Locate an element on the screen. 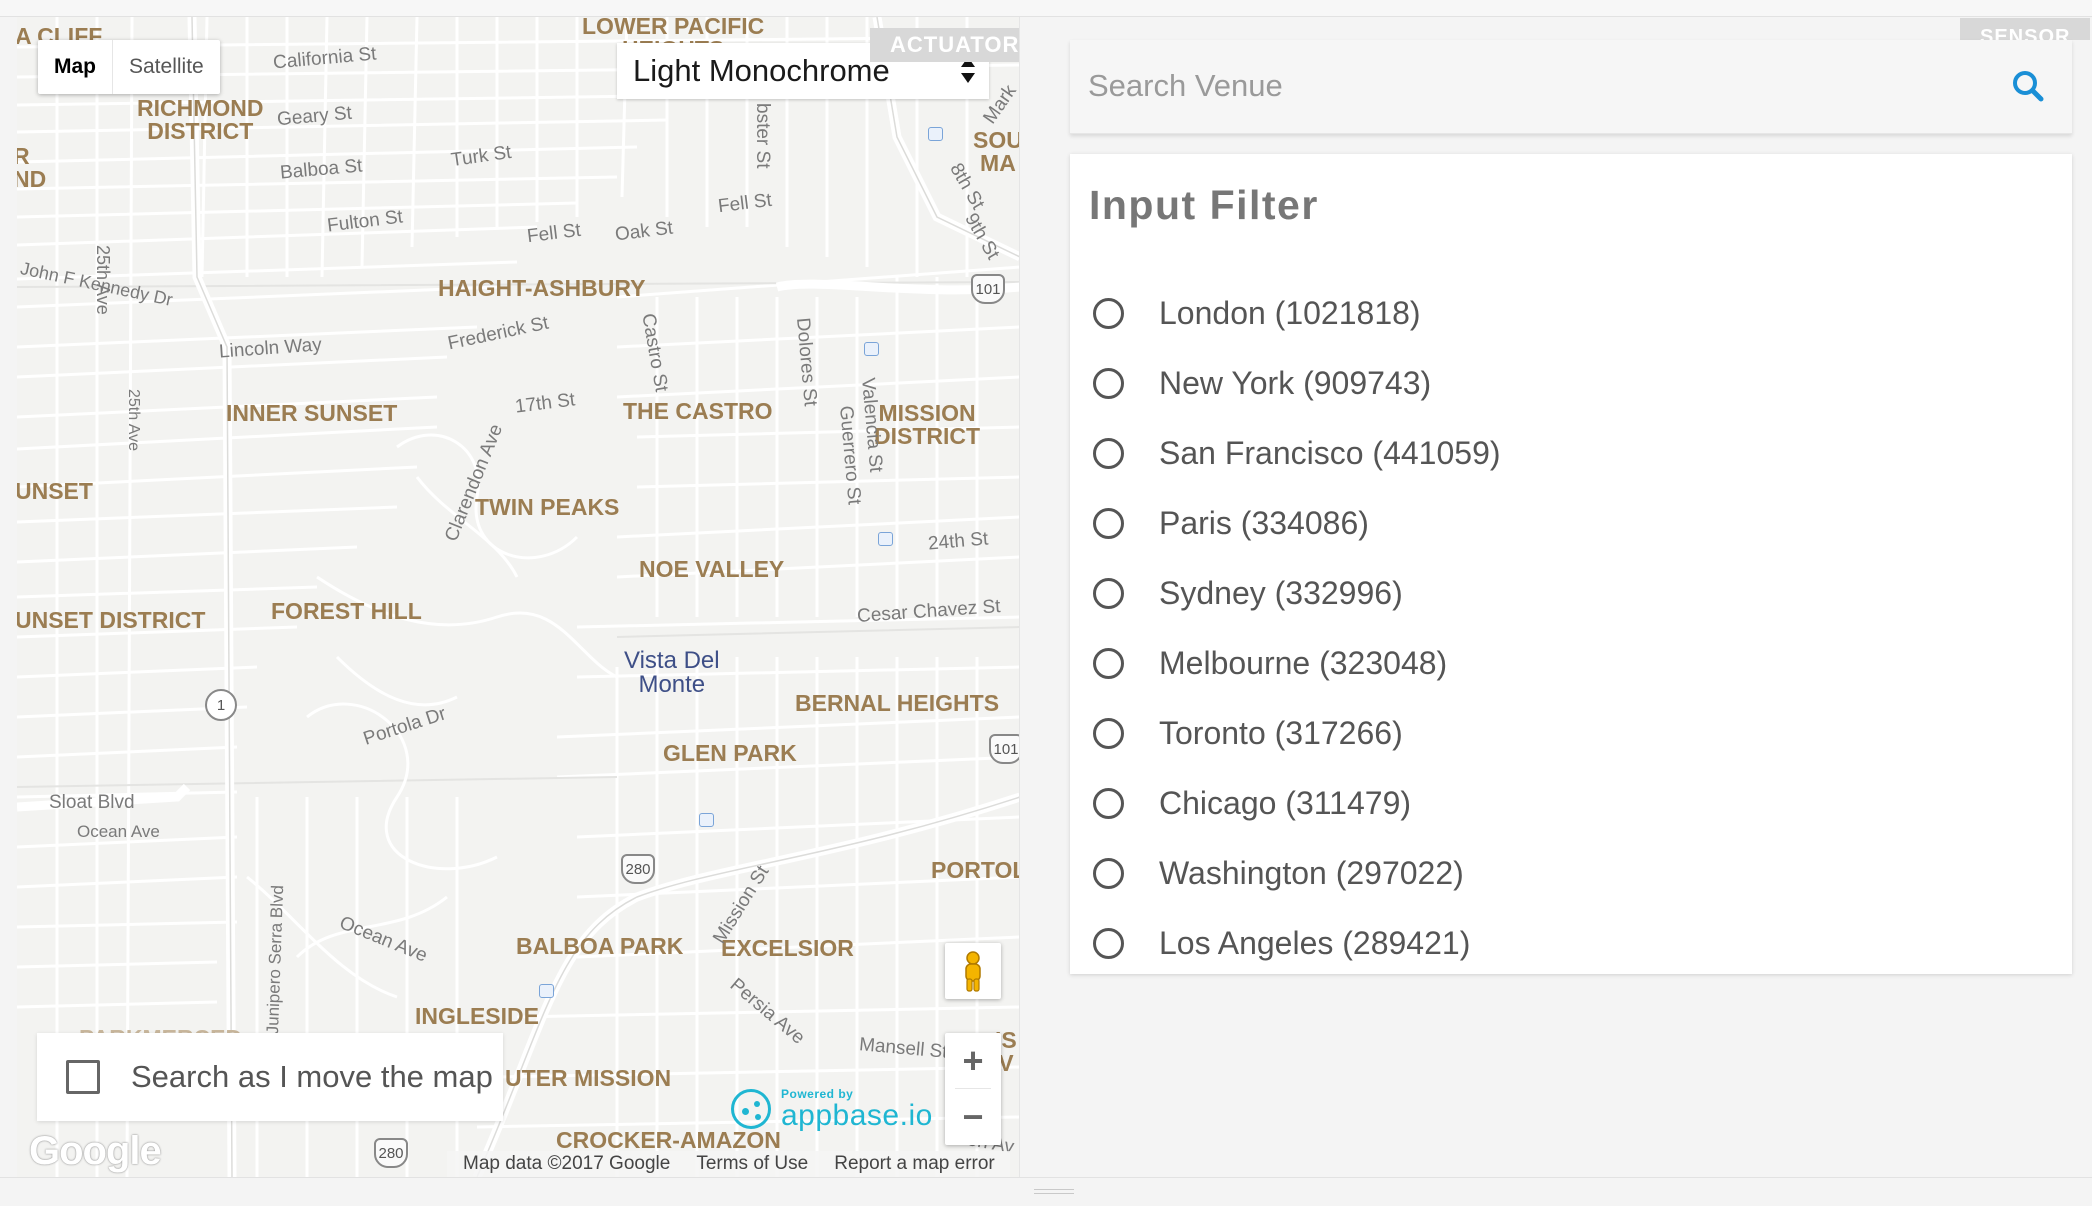  map-label-street: Ocean Ave is located at coordinates (118, 831).